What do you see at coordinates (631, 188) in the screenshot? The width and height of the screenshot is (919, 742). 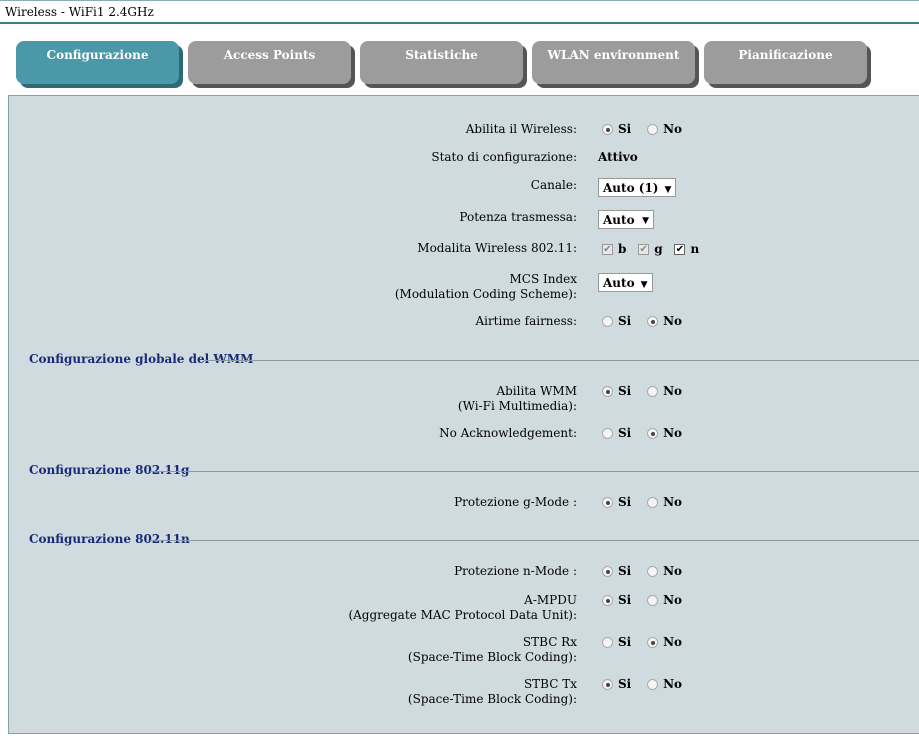 I see `channel-select-value: Auto (1)` at bounding box center [631, 188].